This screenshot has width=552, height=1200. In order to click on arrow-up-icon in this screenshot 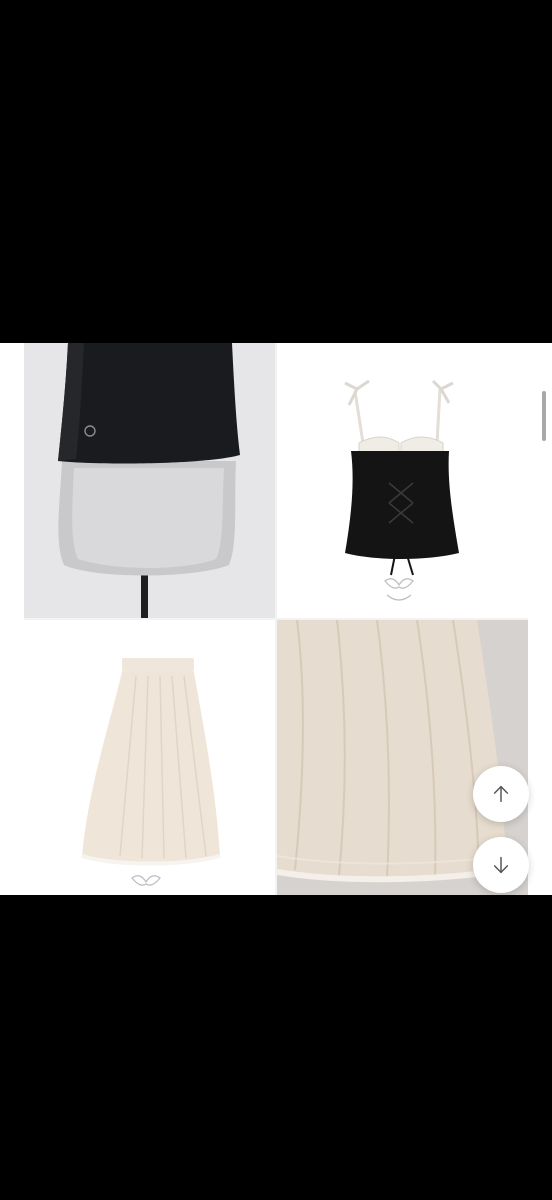, I will do `click(501, 794)`.